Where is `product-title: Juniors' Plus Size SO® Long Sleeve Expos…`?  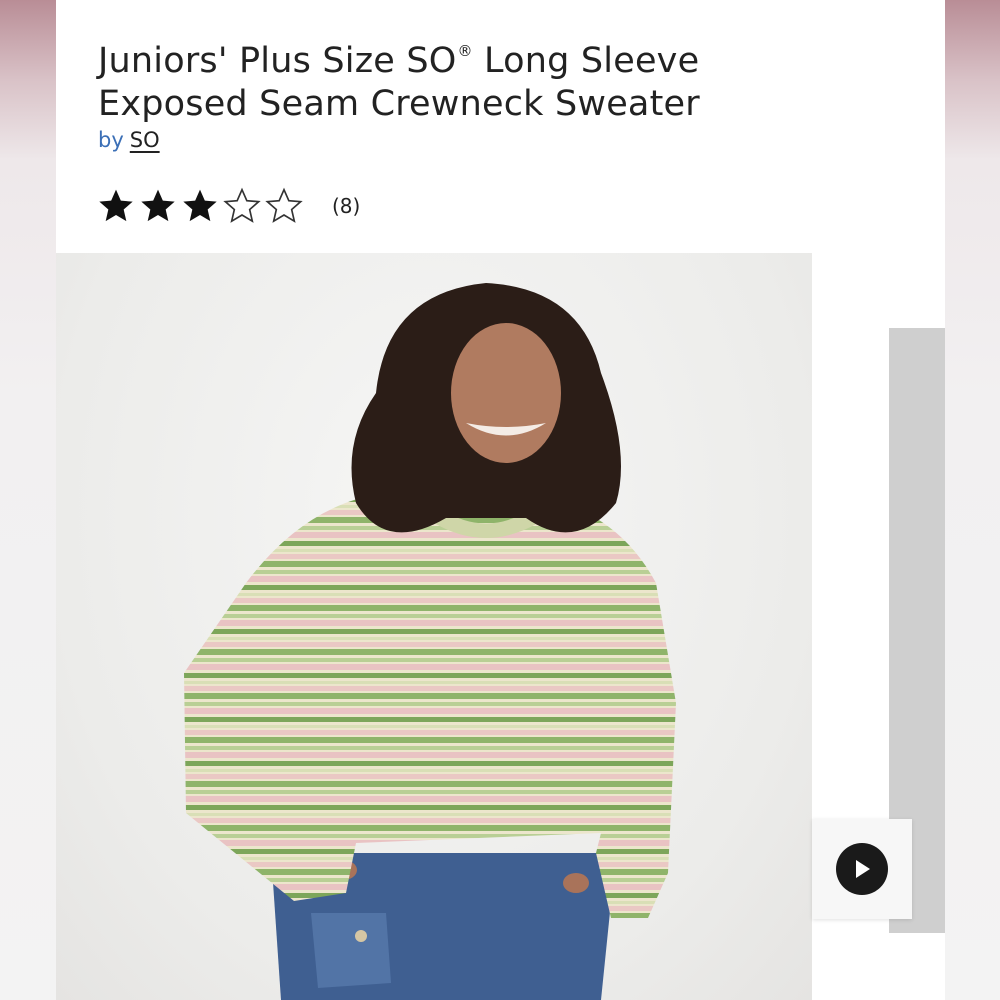
product-title: Juniors' Plus Size SO® Long Sleeve Expos… is located at coordinates (478, 78).